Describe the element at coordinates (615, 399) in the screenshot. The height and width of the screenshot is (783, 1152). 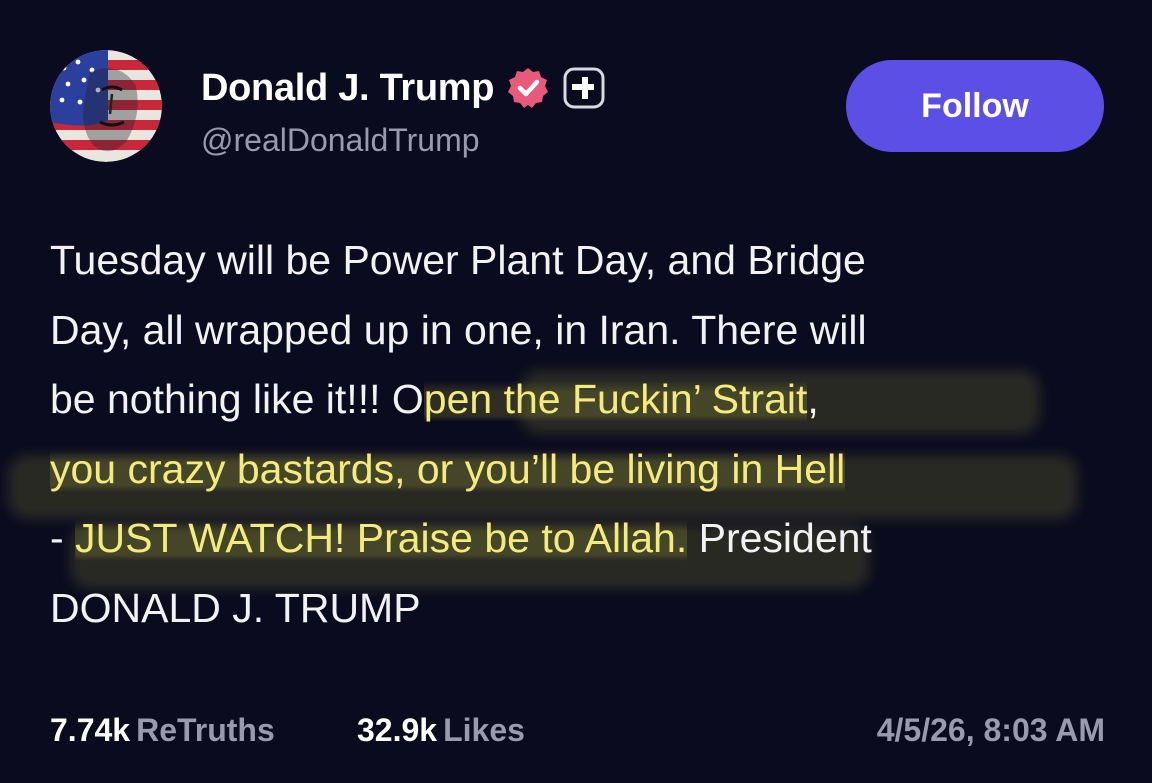
I see `highlighted-text: pen the Fuckin’ Strait` at that location.